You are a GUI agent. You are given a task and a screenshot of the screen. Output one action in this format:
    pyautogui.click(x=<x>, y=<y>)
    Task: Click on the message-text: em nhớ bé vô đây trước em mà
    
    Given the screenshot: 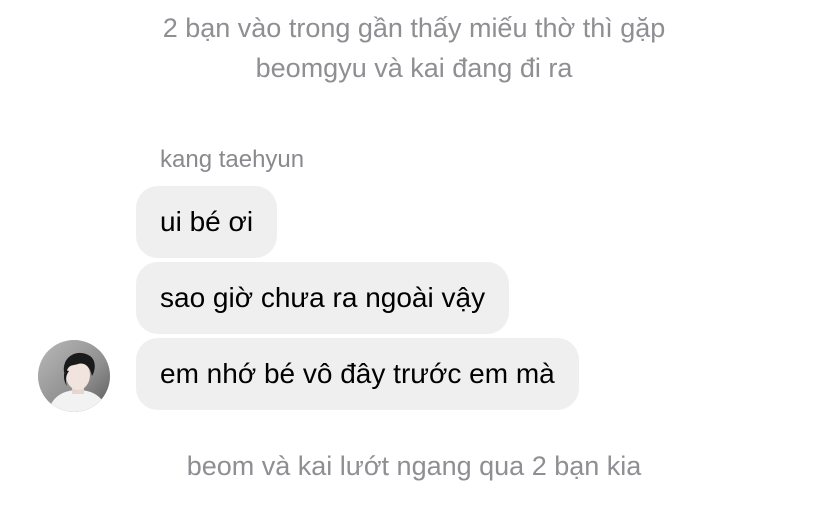 What is the action you would take?
    pyautogui.click(x=357, y=373)
    